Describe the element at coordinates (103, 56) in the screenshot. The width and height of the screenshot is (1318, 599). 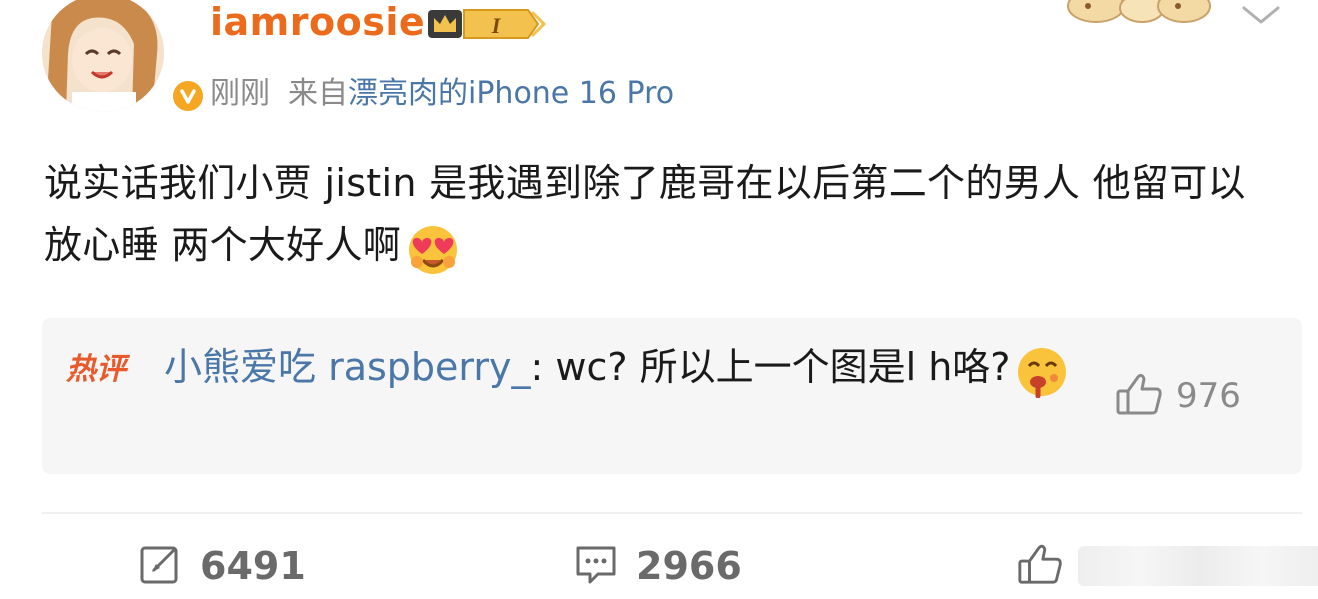
I see `avatar` at that location.